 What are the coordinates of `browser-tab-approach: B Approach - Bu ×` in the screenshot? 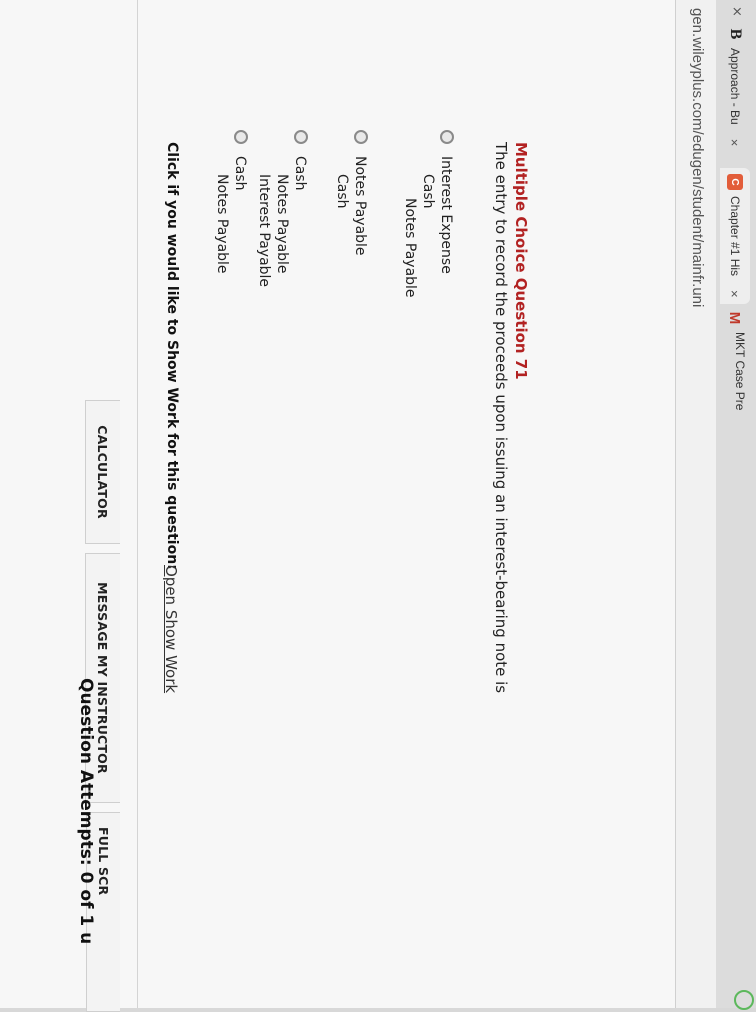 It's located at (735, 86).